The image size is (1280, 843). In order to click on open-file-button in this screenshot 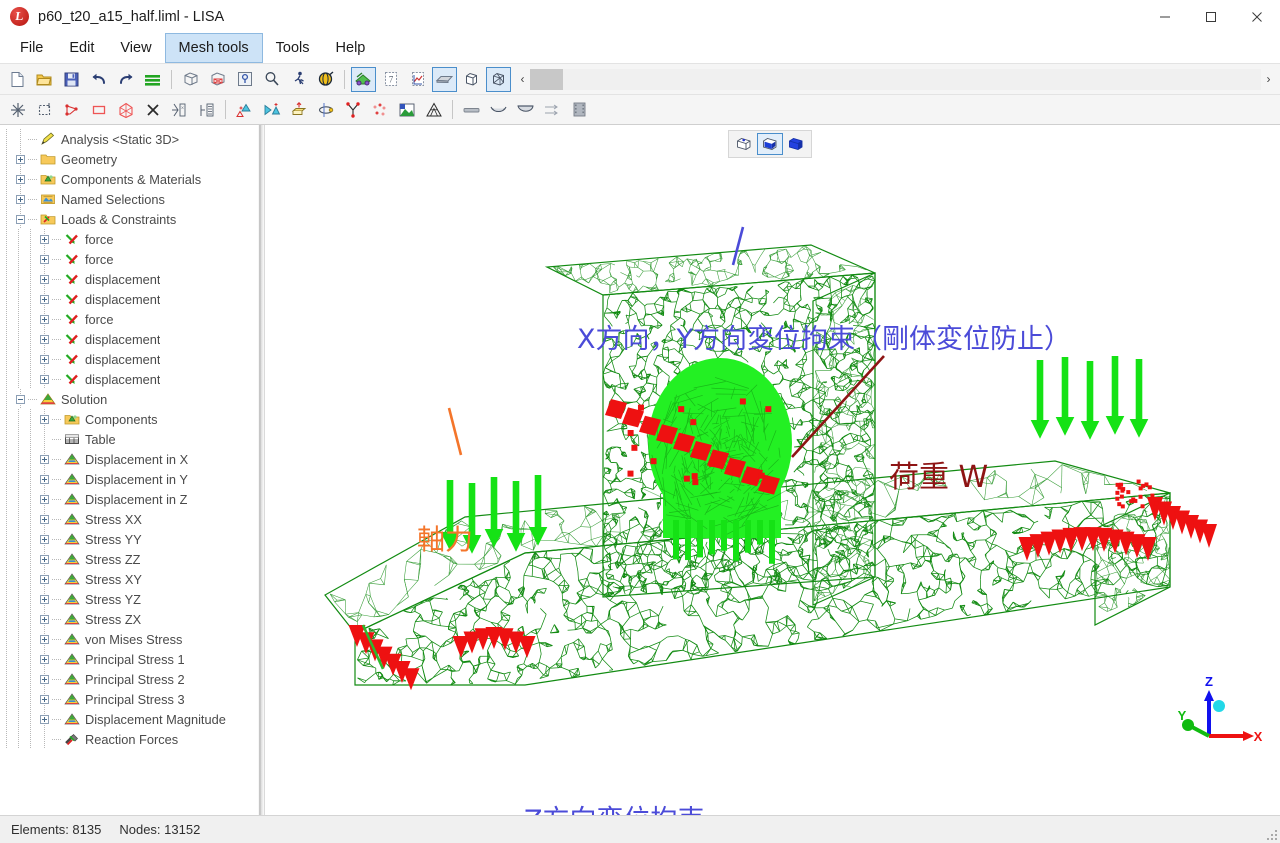, I will do `click(44, 79)`.